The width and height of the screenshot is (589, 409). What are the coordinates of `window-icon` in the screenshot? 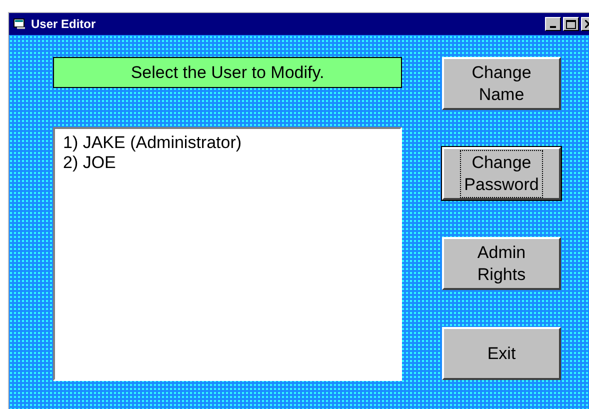 It's located at (20, 24).